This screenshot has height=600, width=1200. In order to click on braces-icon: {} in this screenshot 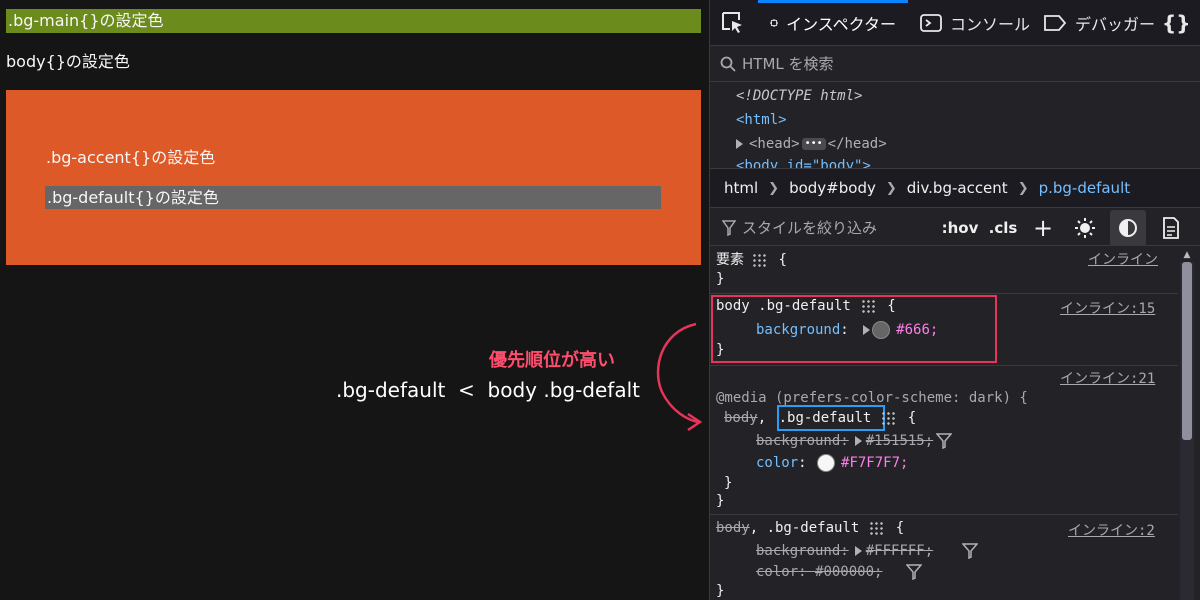, I will do `click(1176, 23)`.